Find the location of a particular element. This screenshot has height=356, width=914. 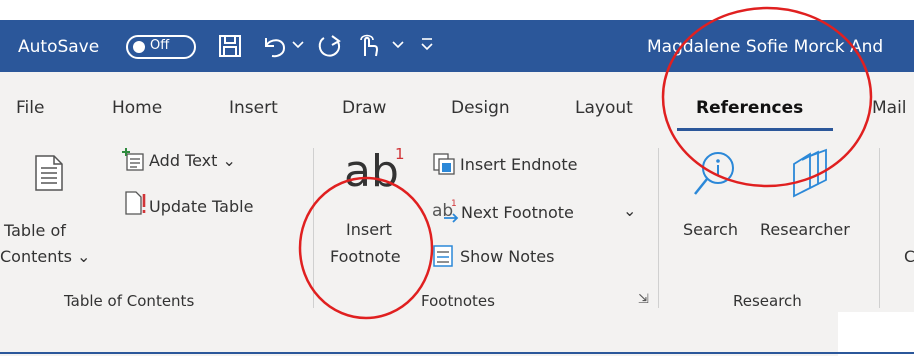

annotation-circle-references is located at coordinates (767, 97).